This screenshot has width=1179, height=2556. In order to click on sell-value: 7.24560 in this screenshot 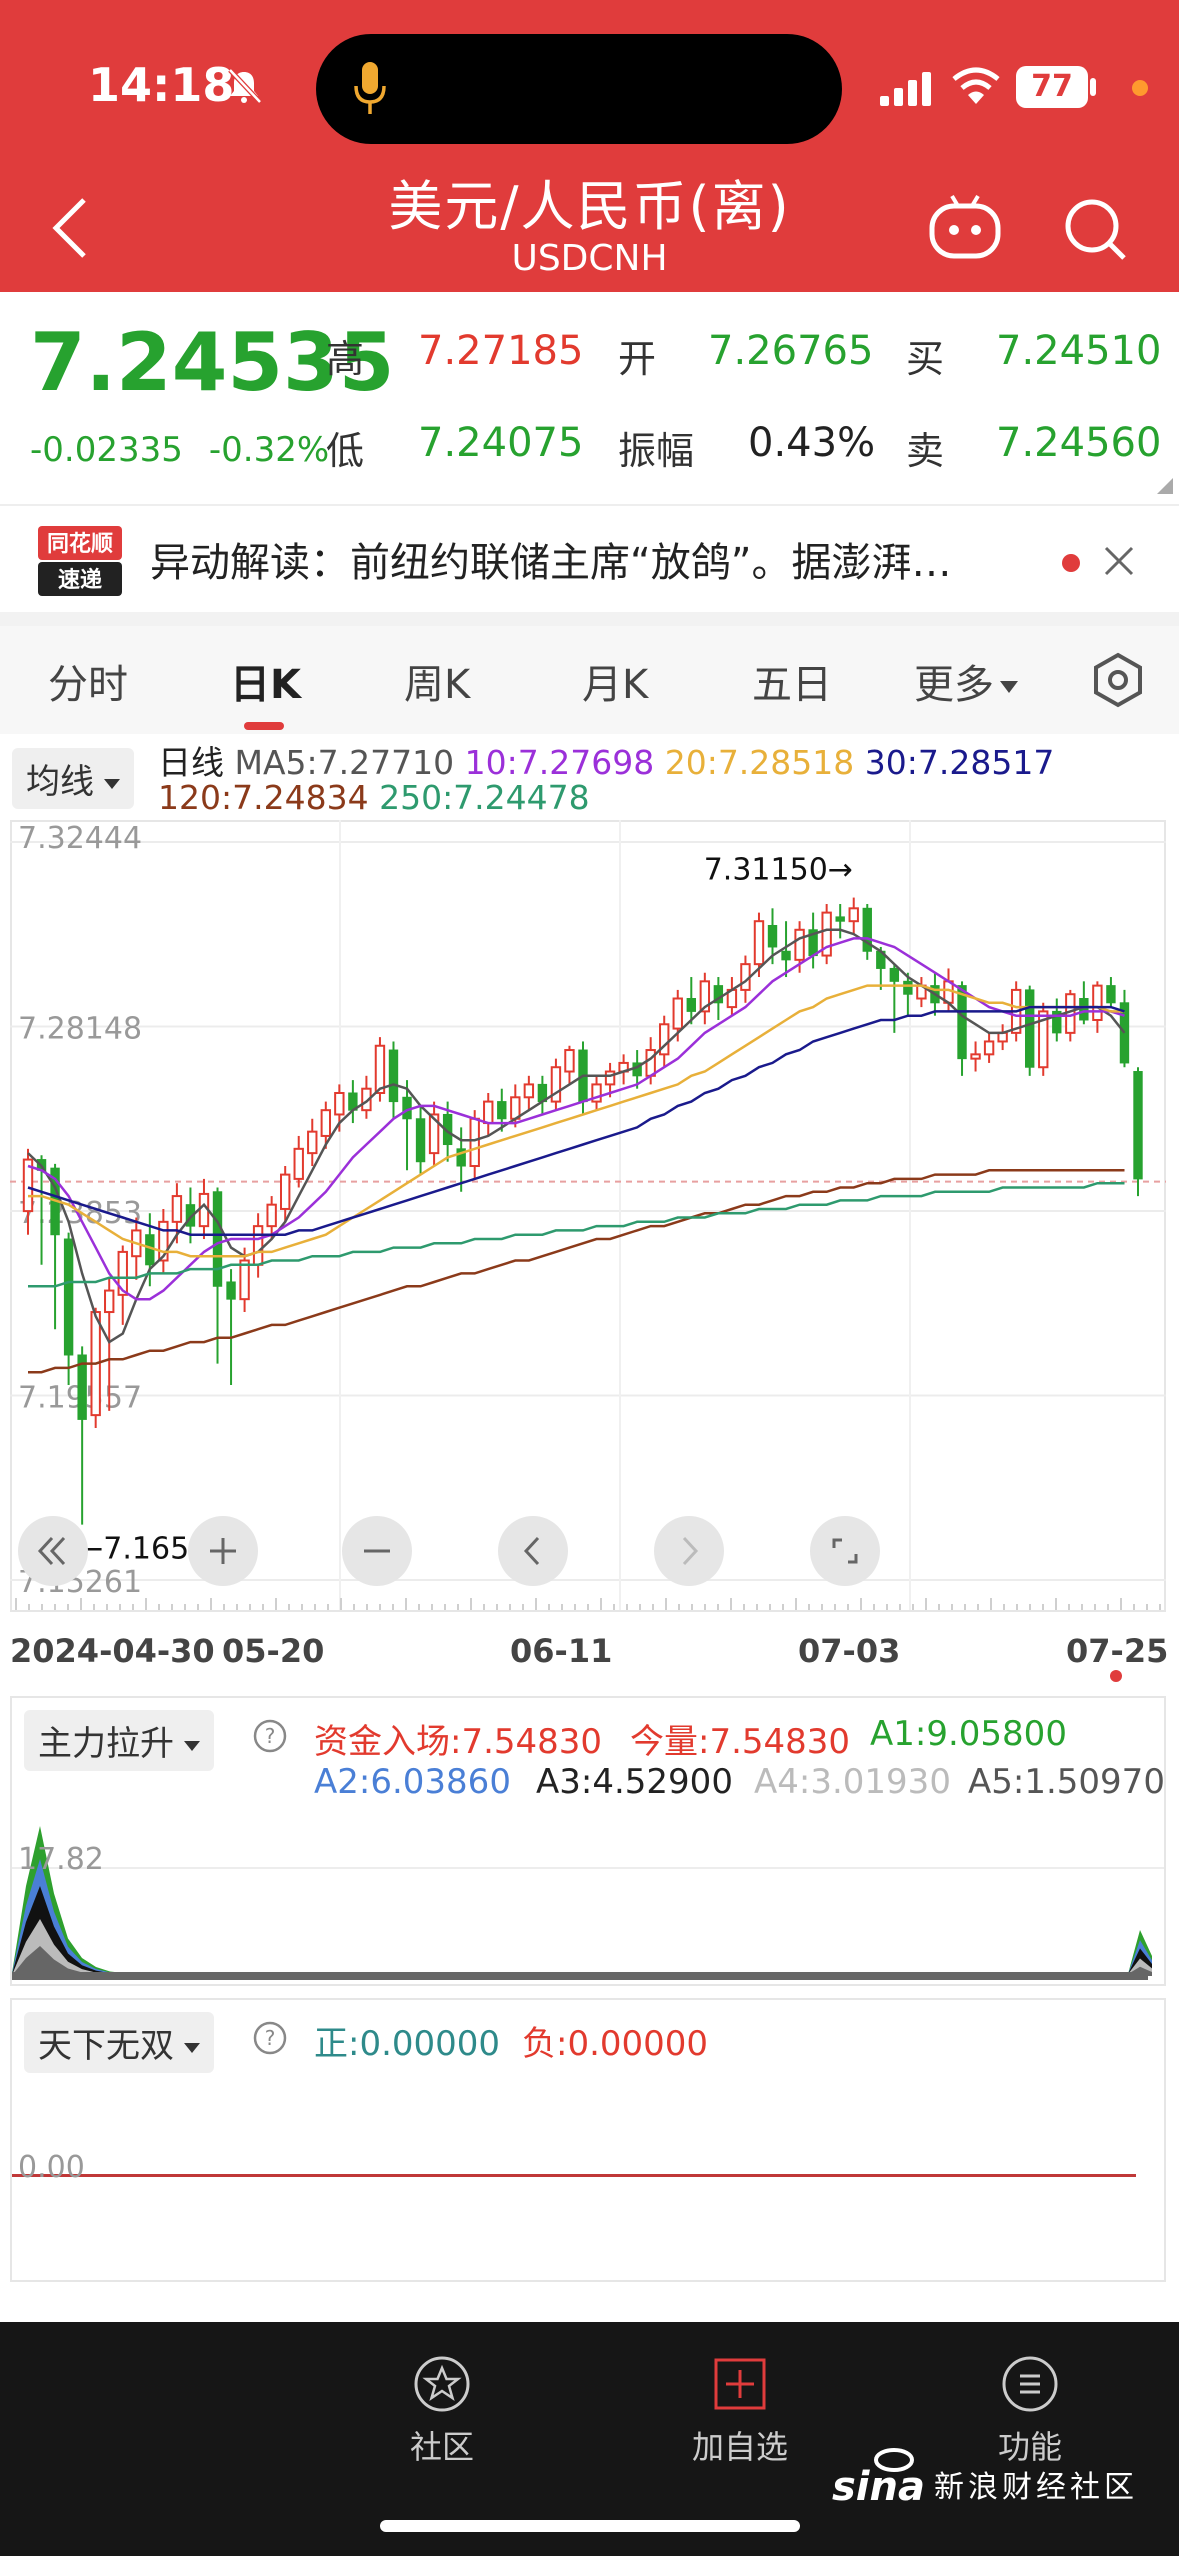, I will do `click(1079, 443)`.